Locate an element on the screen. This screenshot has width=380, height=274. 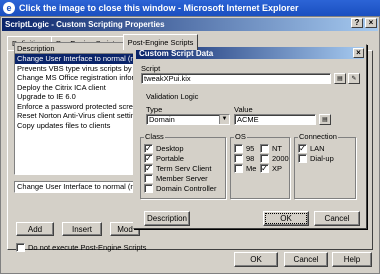
help-icon: ? is located at coordinates (357, 23).